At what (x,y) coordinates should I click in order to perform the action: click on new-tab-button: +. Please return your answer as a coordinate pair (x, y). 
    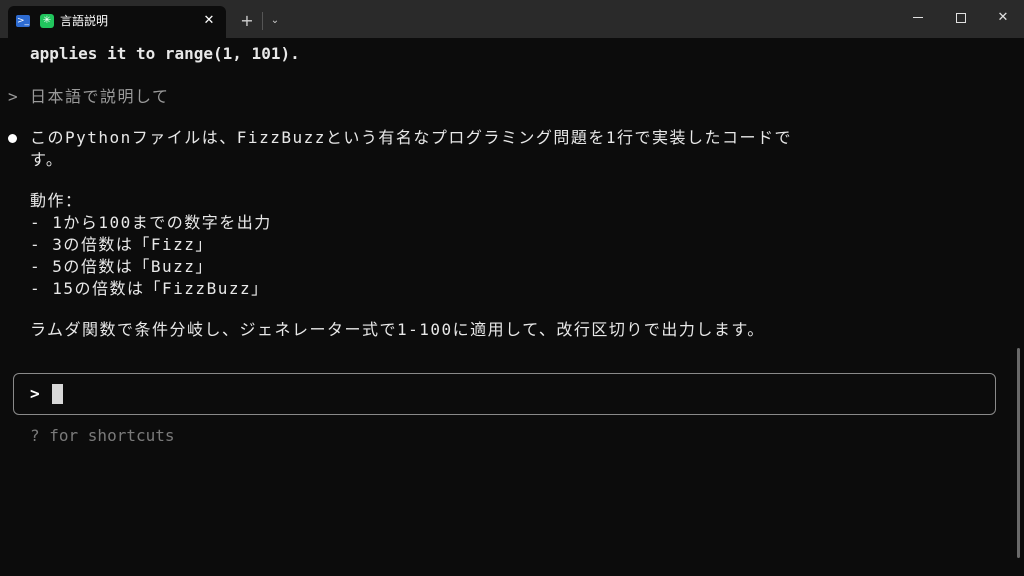
    Looking at the image, I should click on (247, 21).